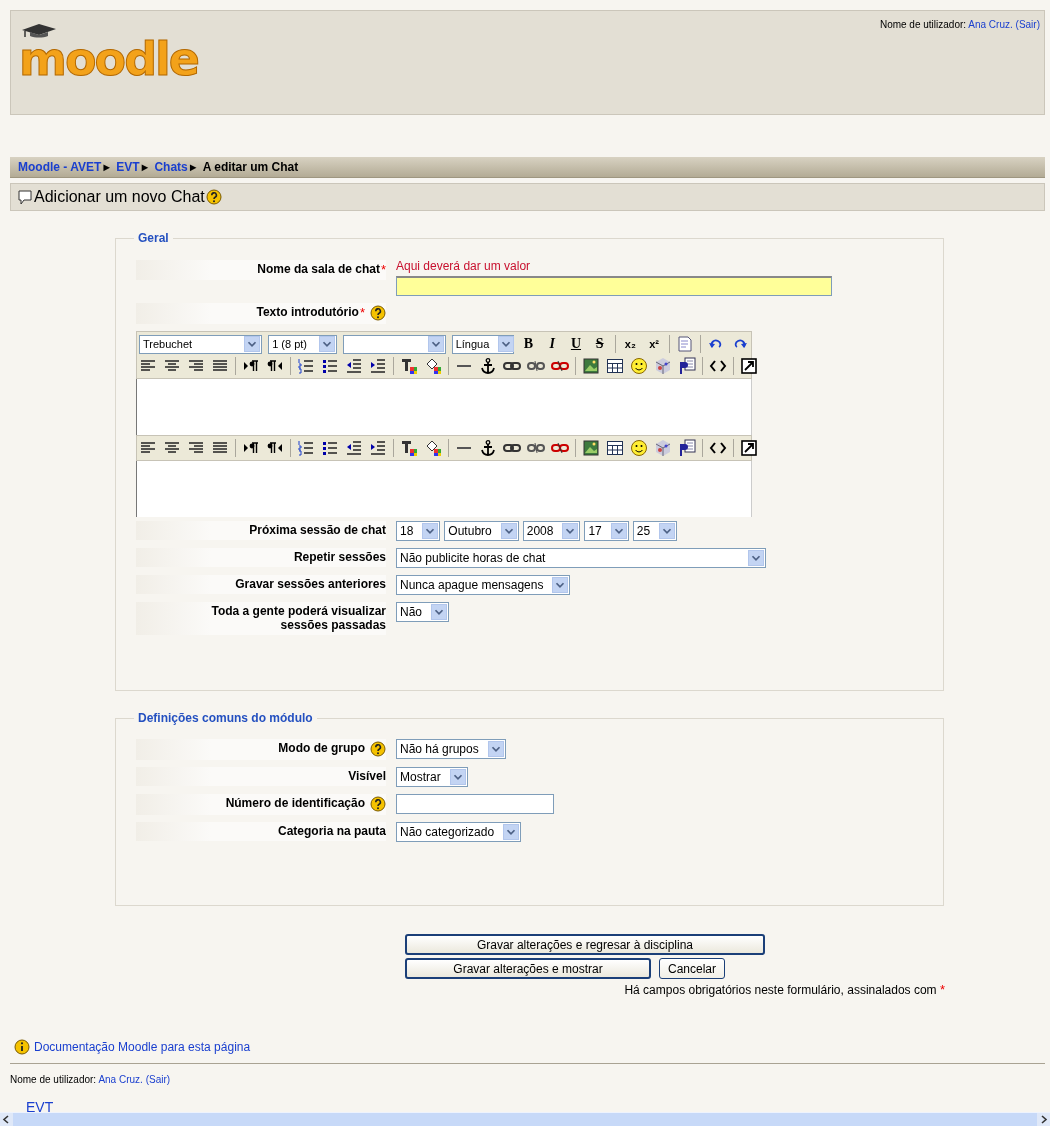  I want to click on field-label: Texto introdutório, so click(307, 312).